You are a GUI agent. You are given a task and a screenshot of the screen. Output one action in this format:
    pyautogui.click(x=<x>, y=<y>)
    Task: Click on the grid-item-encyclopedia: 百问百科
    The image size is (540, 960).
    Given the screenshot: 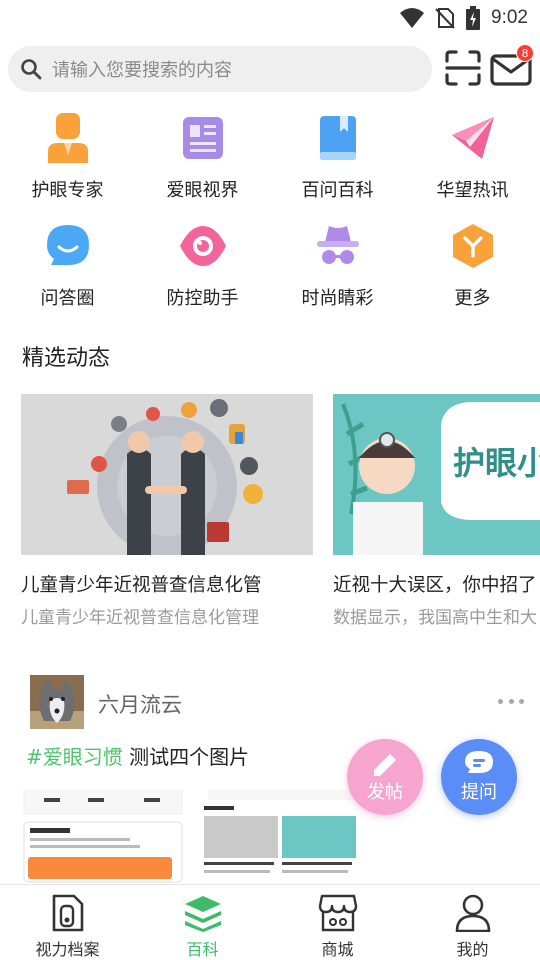 What is the action you would take?
    pyautogui.click(x=337, y=164)
    